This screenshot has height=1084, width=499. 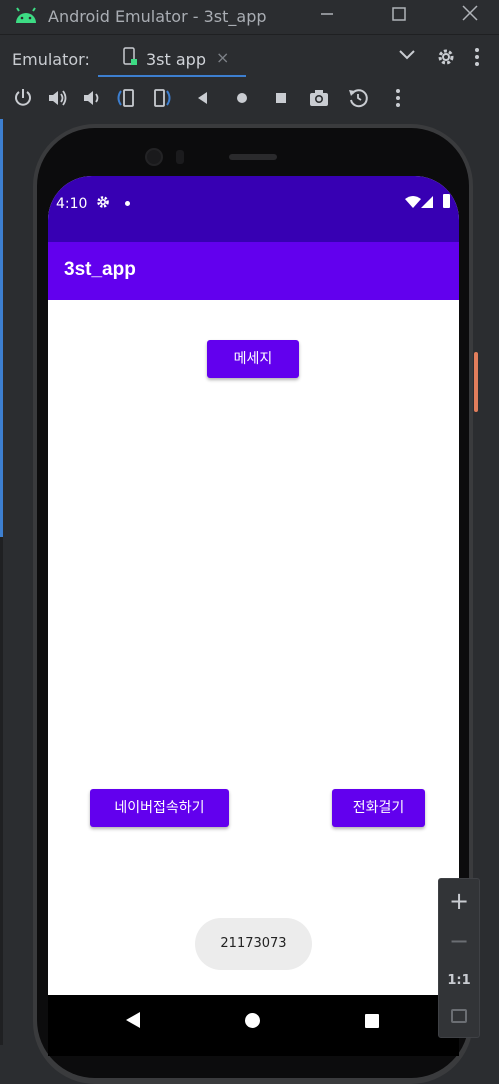 I want to click on replay-icon, so click(x=358, y=98).